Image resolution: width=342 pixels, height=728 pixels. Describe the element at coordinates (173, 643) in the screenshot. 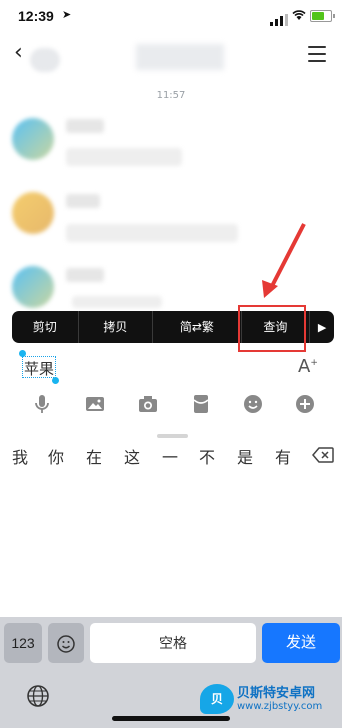

I see `space-key: 空格` at that location.